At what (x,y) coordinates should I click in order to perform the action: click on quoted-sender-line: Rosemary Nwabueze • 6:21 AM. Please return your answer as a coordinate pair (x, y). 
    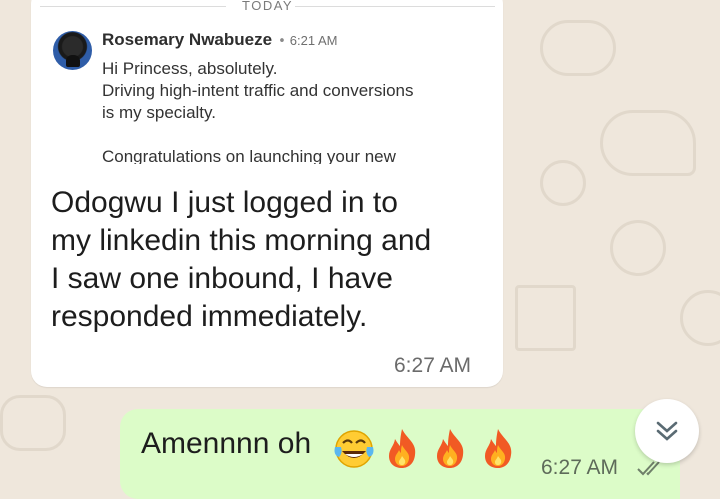
    Looking at the image, I should click on (220, 39).